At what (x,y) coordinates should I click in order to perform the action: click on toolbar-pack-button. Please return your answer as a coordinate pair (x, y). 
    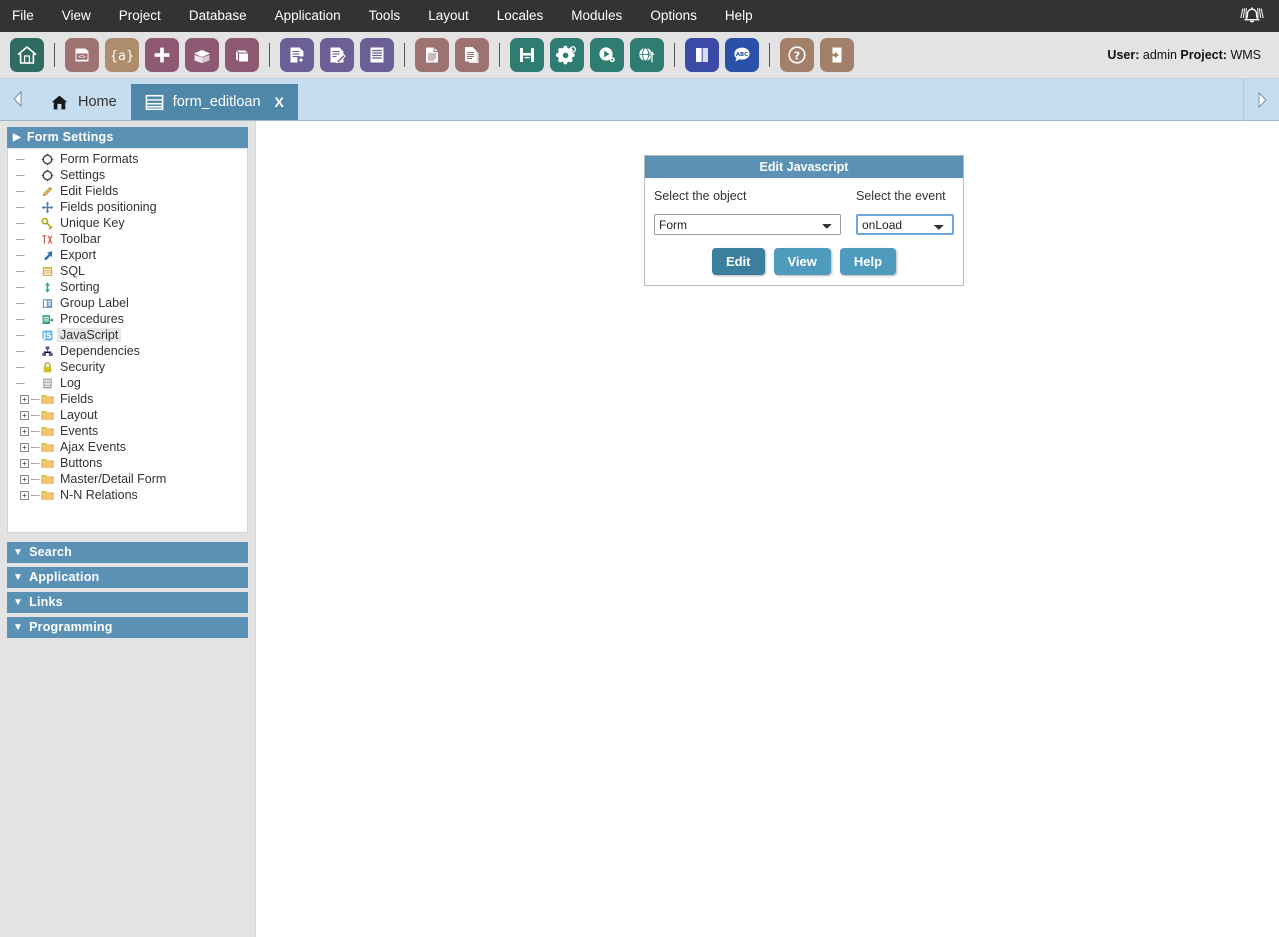
    Looking at the image, I should click on (242, 55).